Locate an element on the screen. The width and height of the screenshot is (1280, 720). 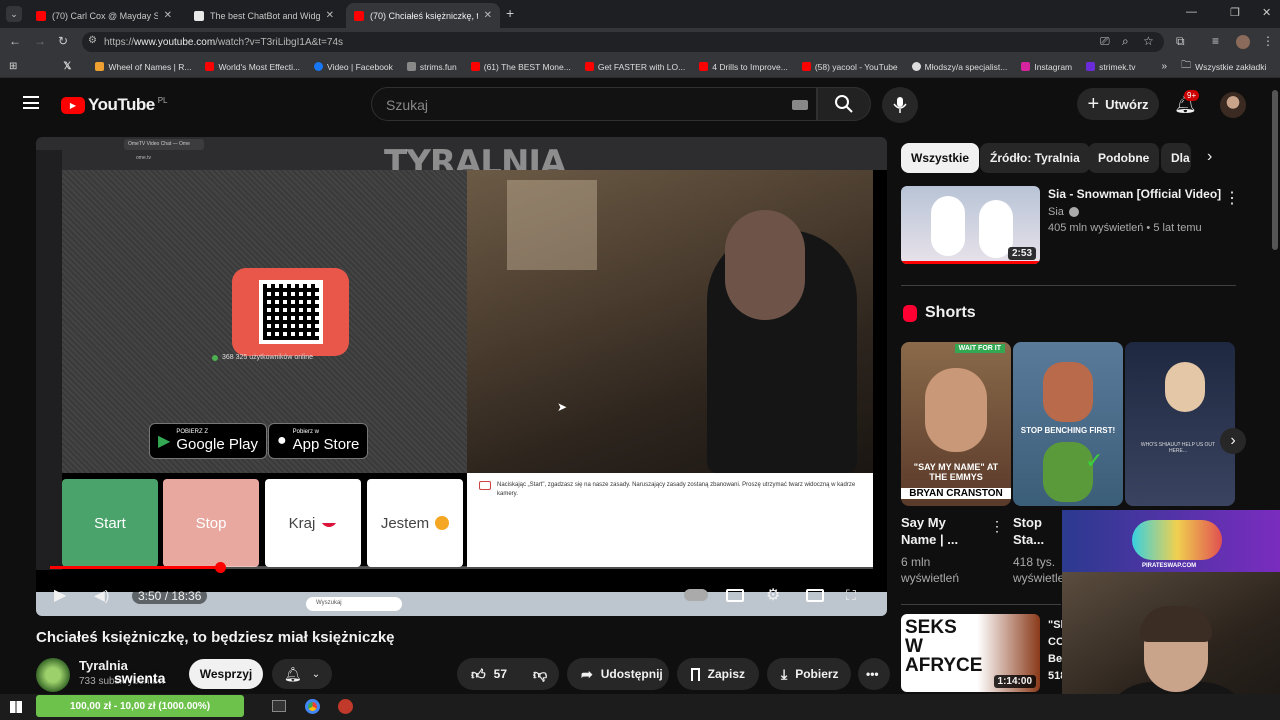
download-button: ⤓ Pobierz is located at coordinates (809, 674).